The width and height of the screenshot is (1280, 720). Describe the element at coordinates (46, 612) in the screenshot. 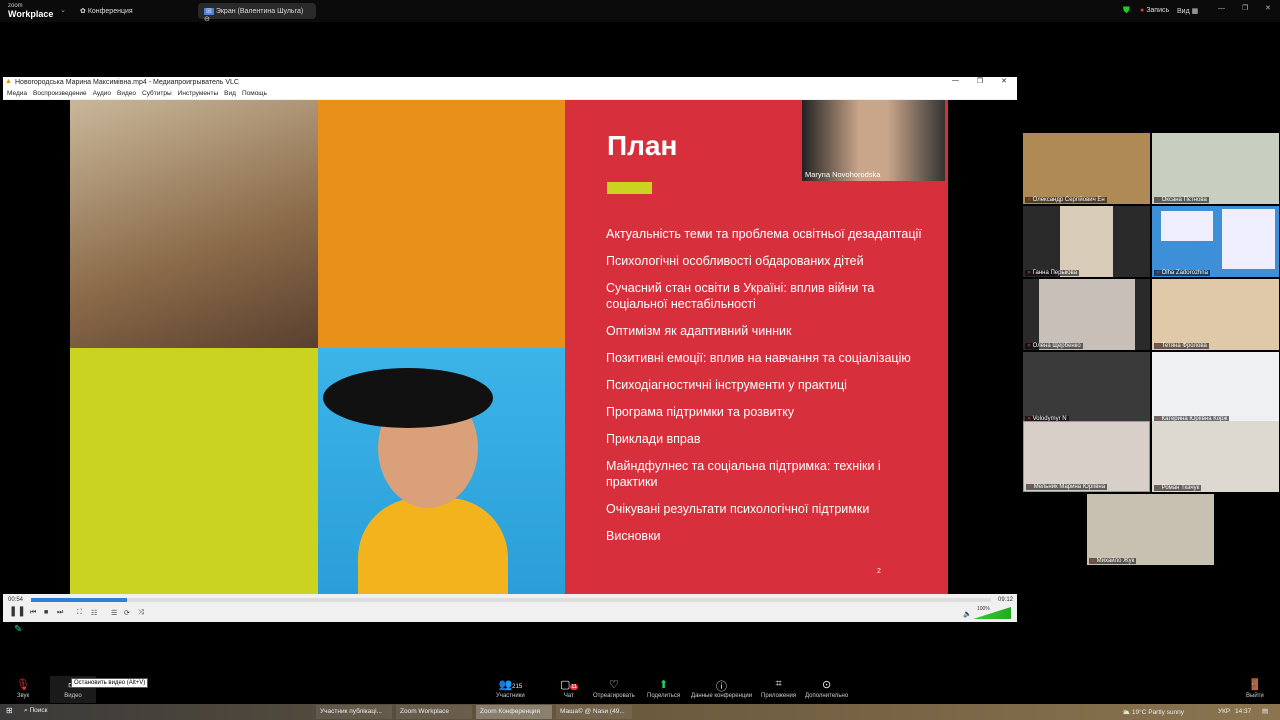

I see `stop-icon: ■` at that location.